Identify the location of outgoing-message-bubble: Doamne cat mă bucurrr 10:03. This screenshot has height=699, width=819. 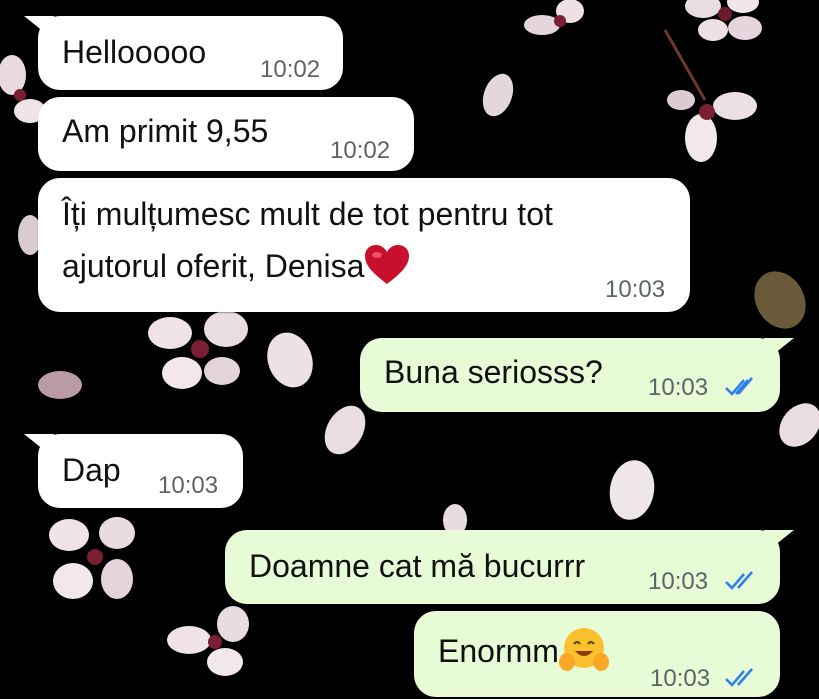
(509, 567).